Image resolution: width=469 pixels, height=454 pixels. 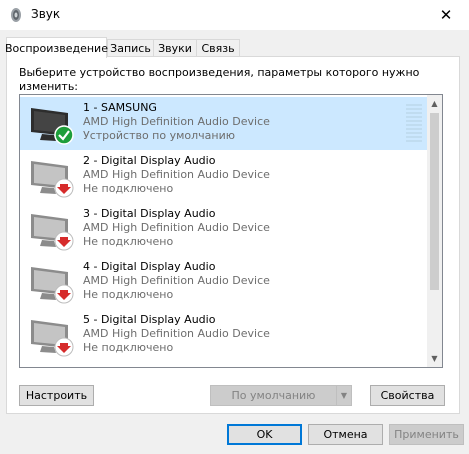 I want to click on list-scrollbar: ▲ ▼, so click(x=434, y=231).